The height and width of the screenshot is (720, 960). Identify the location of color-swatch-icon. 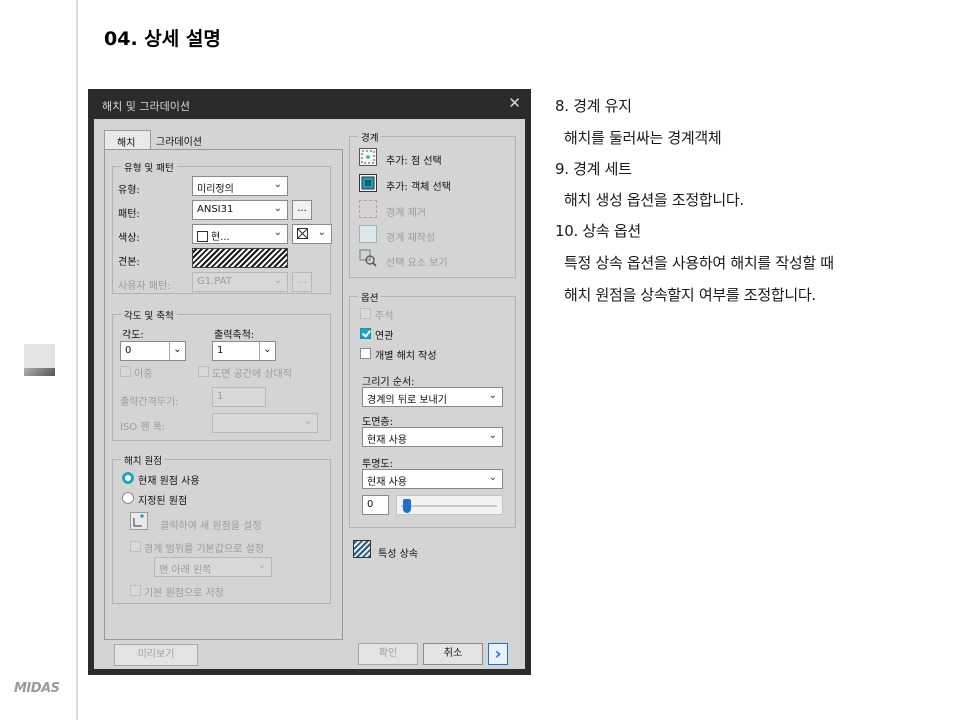
(202, 236).